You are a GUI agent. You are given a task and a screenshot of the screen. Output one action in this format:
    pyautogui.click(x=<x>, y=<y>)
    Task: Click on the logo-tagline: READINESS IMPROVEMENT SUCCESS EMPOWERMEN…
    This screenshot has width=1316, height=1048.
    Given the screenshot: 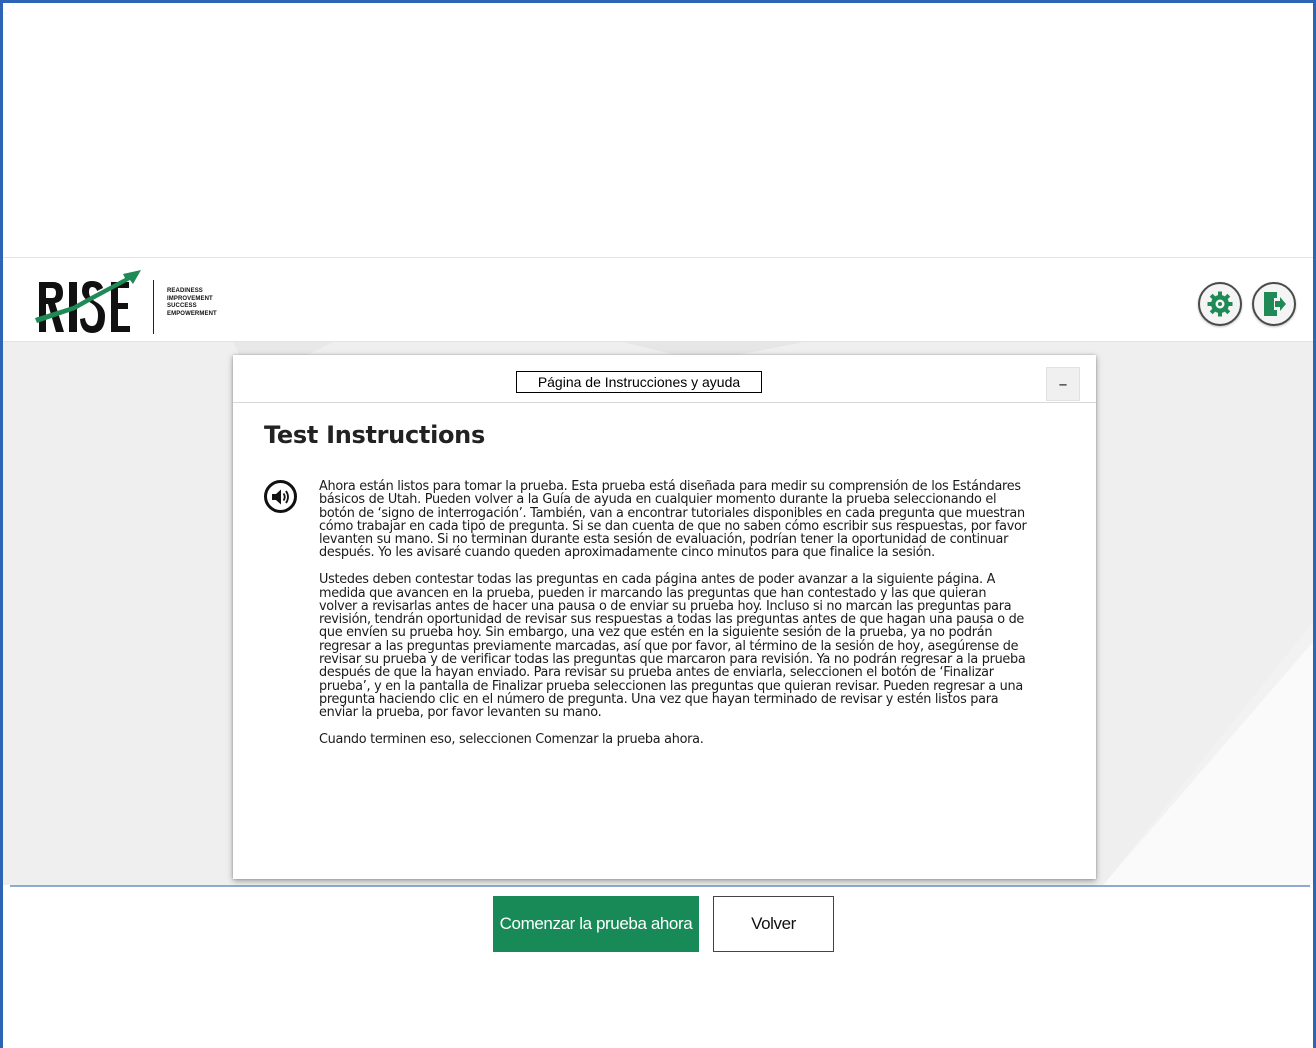 What is the action you would take?
    pyautogui.click(x=192, y=302)
    